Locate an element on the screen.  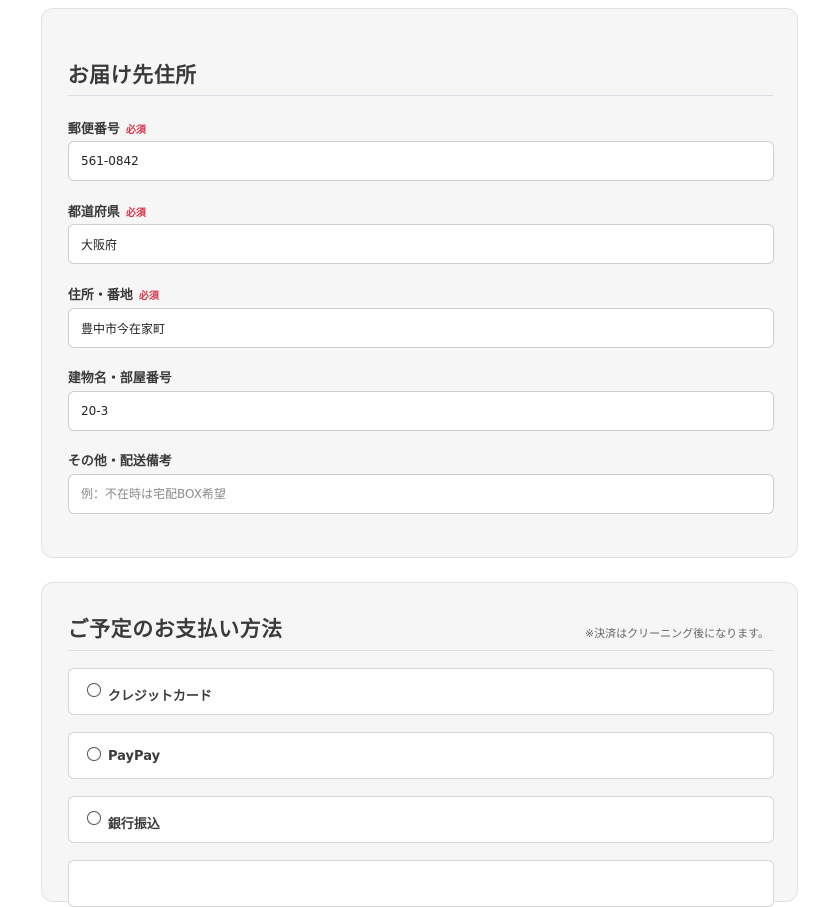
building-input is located at coordinates (421, 411).